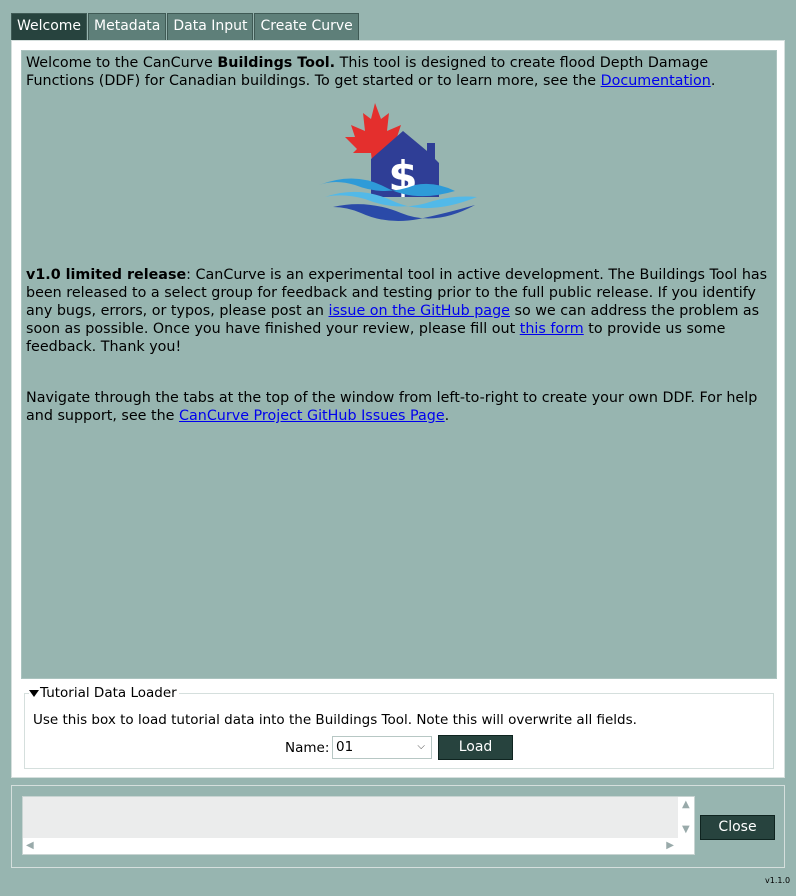  I want to click on group-title: Tutorial Data Loader, so click(104, 693).